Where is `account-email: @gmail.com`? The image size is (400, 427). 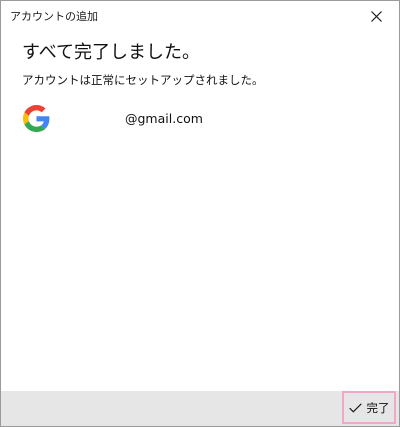 account-email: @gmail.com is located at coordinates (164, 118).